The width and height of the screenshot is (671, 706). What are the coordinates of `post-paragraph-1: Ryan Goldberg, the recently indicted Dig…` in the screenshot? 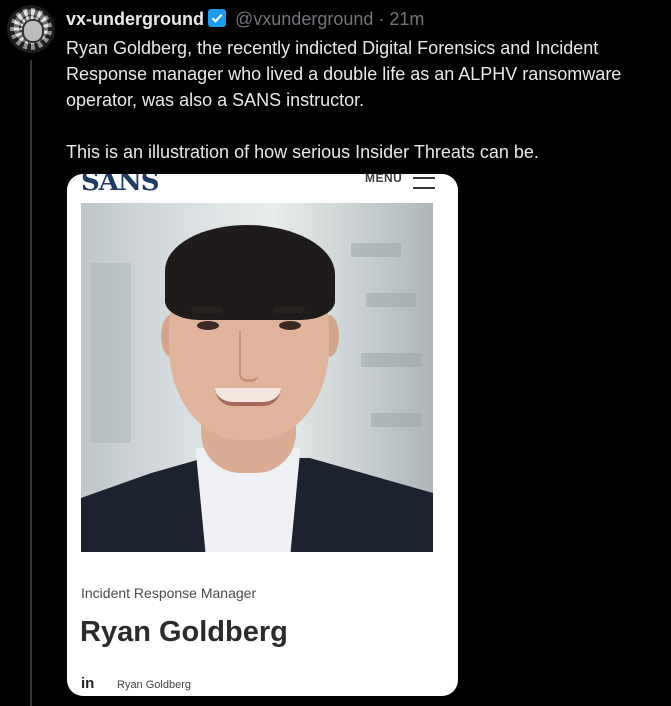 It's located at (344, 74).